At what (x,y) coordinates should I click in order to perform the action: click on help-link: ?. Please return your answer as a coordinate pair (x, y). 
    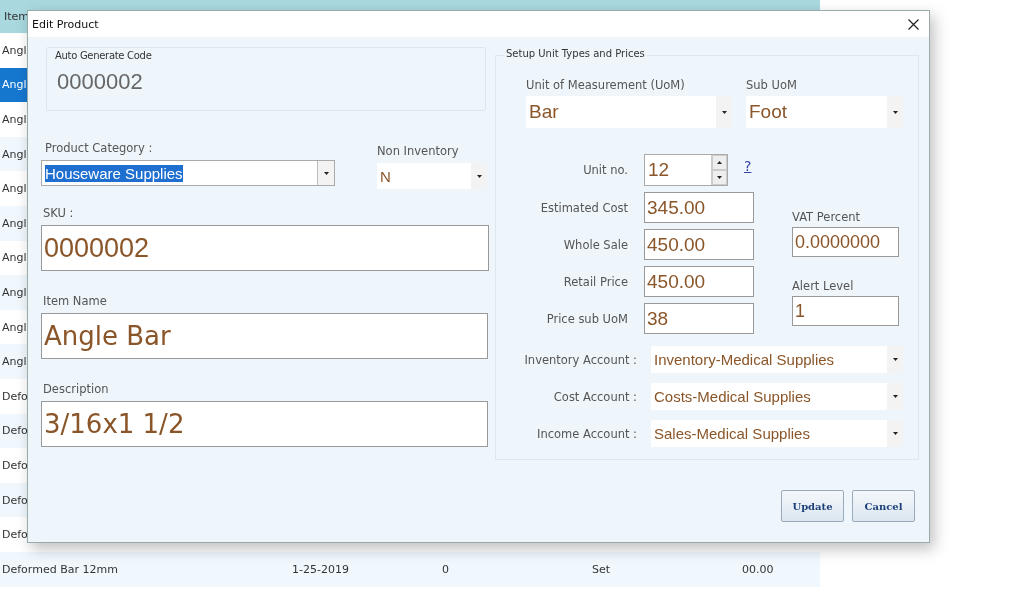
    Looking at the image, I should click on (748, 172).